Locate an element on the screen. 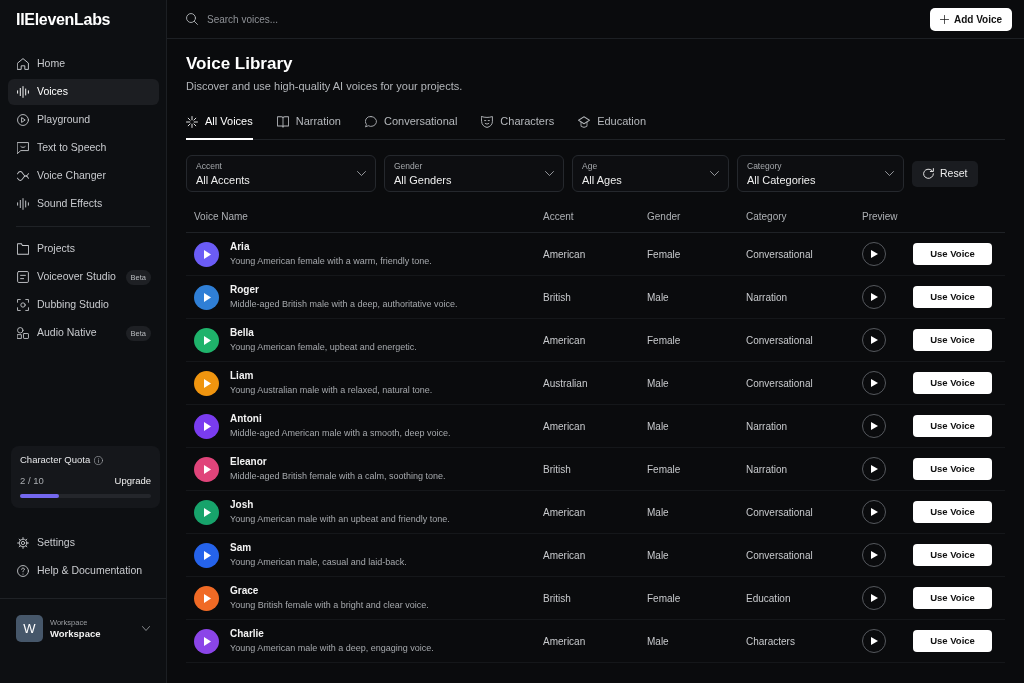  nav-item: Home is located at coordinates (83, 64).